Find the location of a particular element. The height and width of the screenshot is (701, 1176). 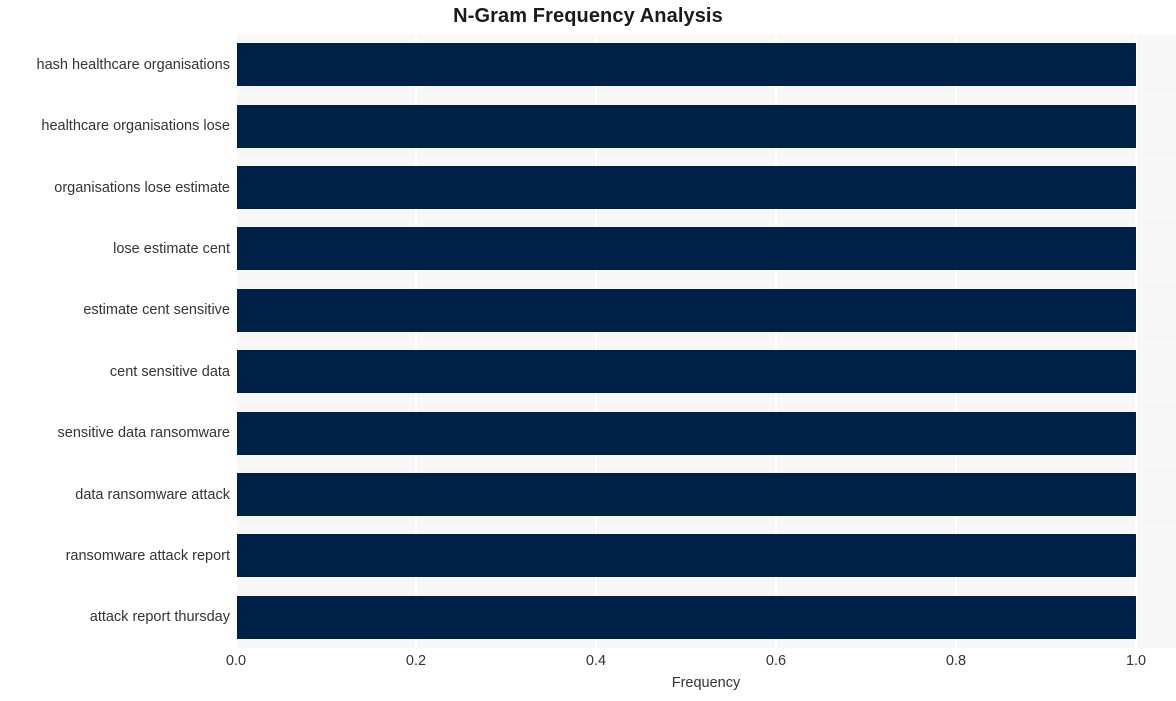

chart-title: N-Gram Frequency Analysis is located at coordinates (588, 16).